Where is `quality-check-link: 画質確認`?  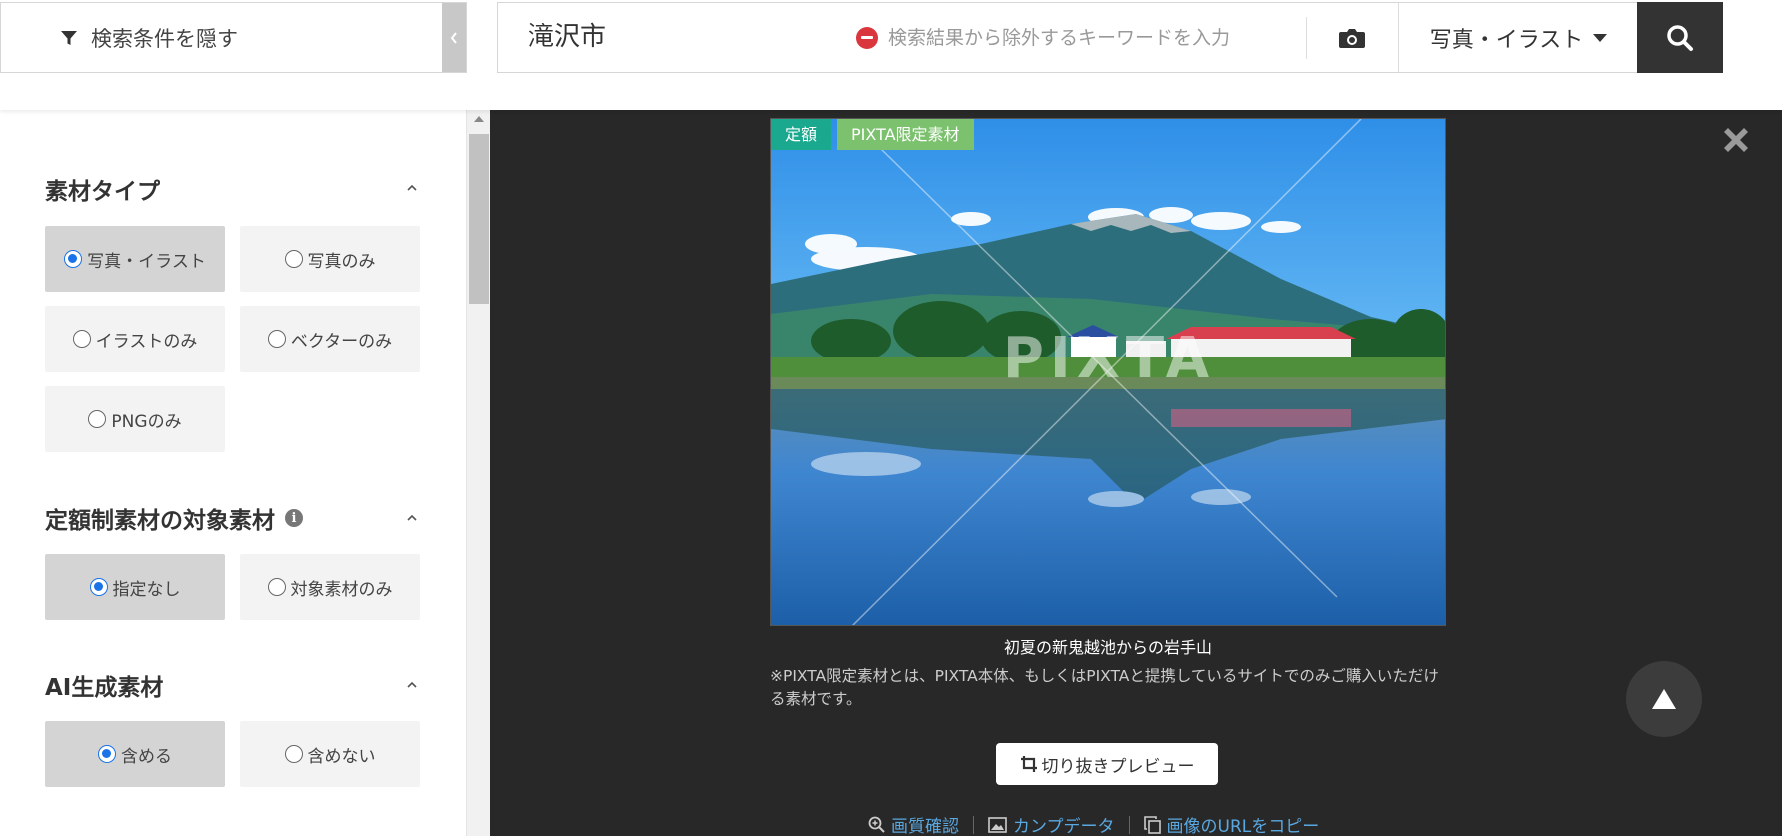 quality-check-link: 画質確認 is located at coordinates (913, 824).